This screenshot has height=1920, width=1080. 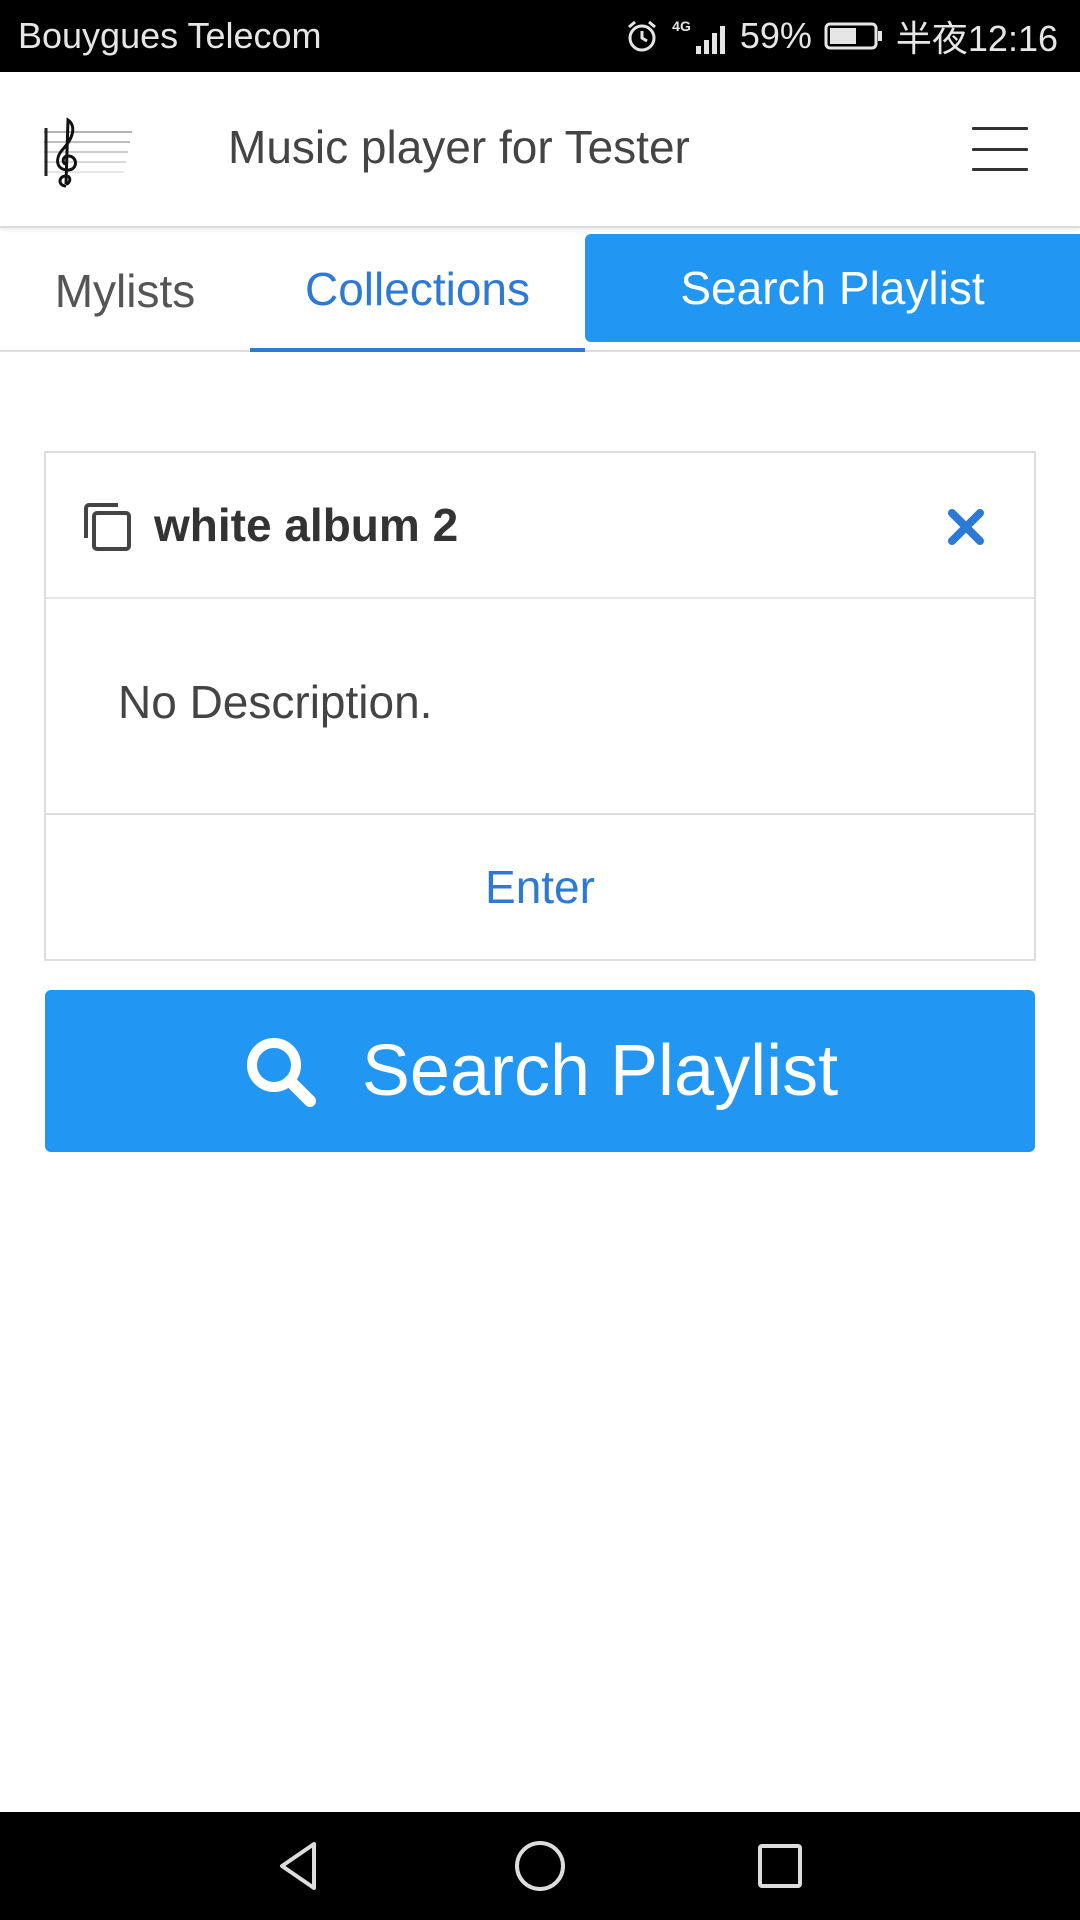 I want to click on enter-link: Enter, so click(x=540, y=887).